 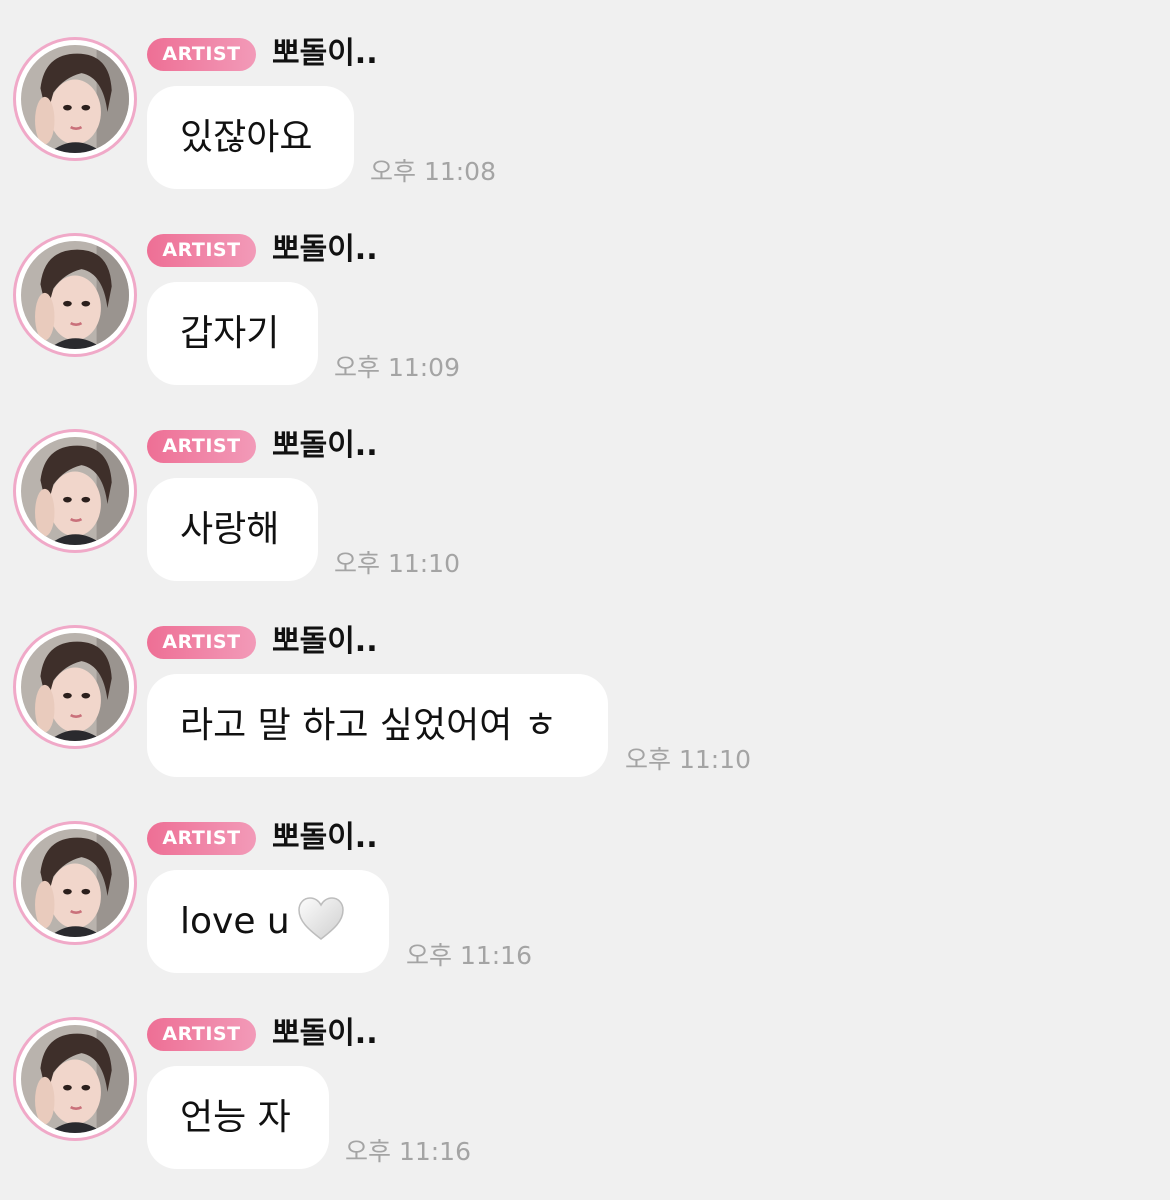 I want to click on message-bubble: 사랑해, so click(x=232, y=529).